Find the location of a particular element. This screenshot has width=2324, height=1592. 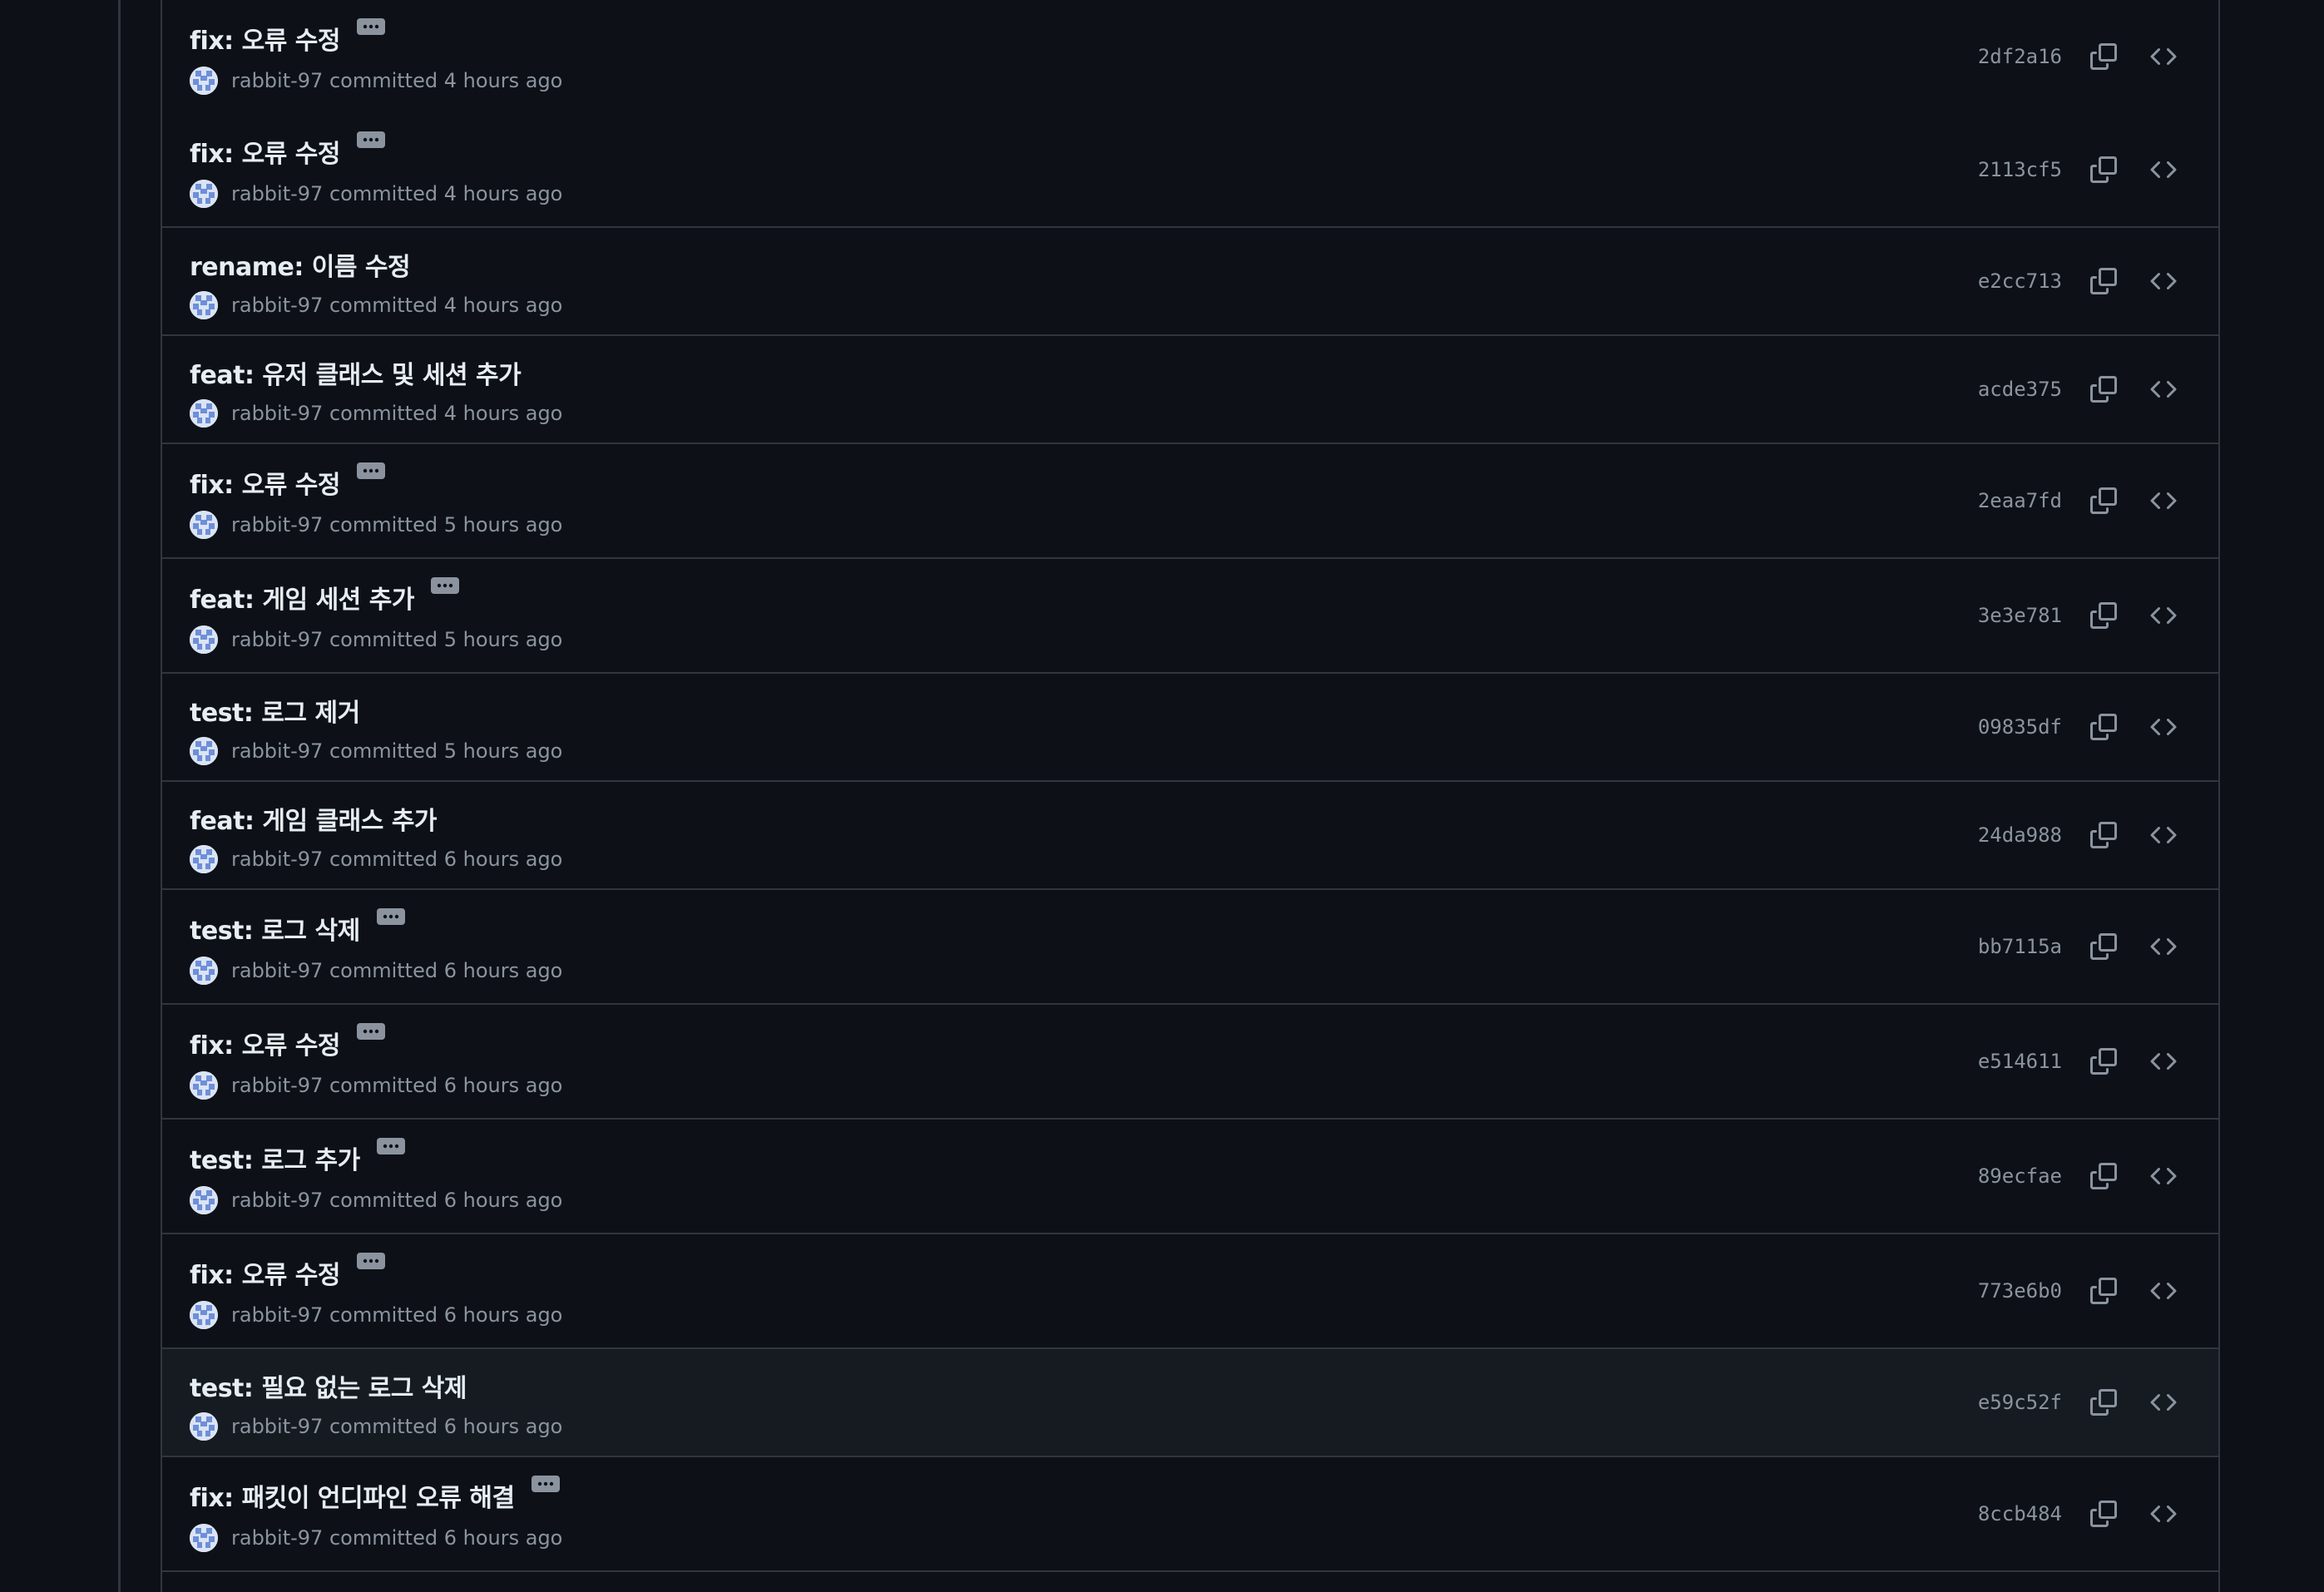

commit-sha-link: e59c52f is located at coordinates (2012, 1402).